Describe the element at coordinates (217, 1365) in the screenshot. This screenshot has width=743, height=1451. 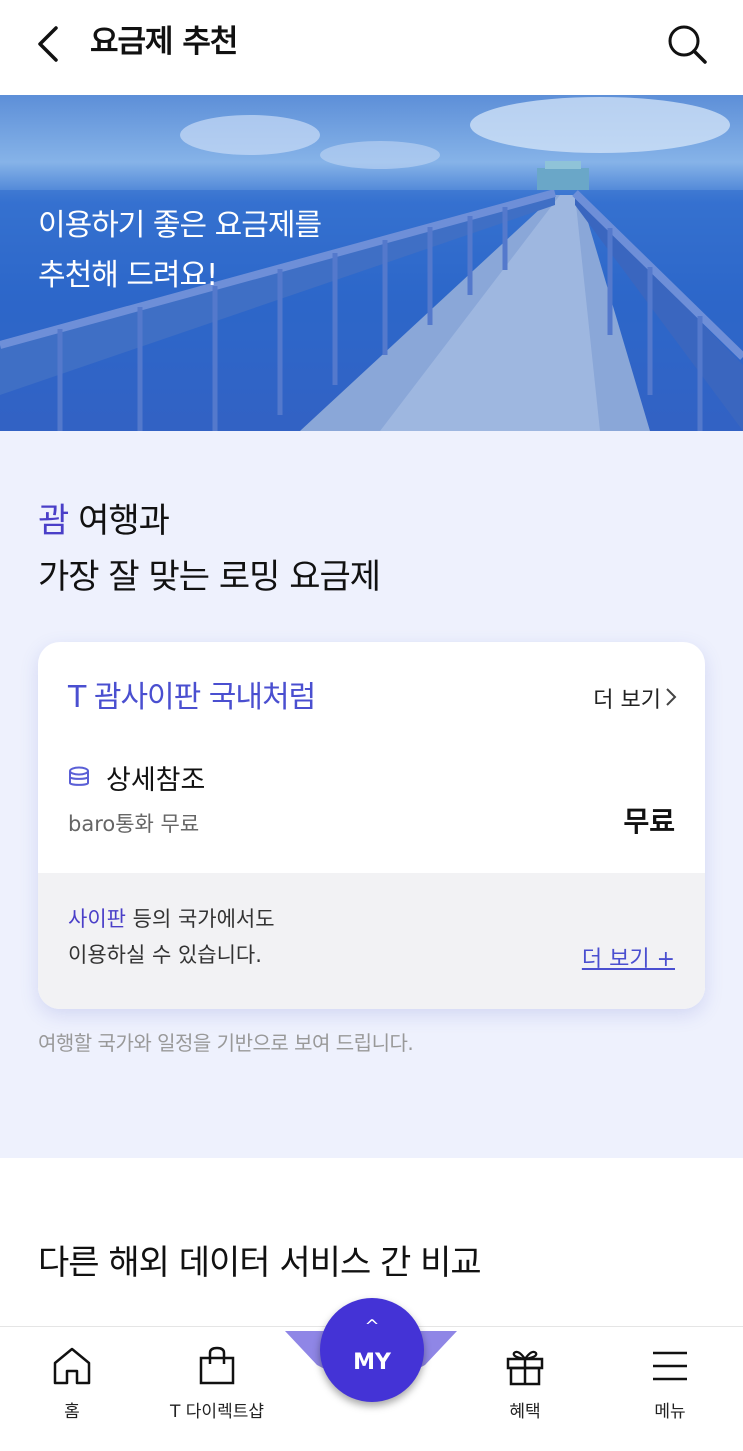
I see `shopping-bag-icon` at that location.